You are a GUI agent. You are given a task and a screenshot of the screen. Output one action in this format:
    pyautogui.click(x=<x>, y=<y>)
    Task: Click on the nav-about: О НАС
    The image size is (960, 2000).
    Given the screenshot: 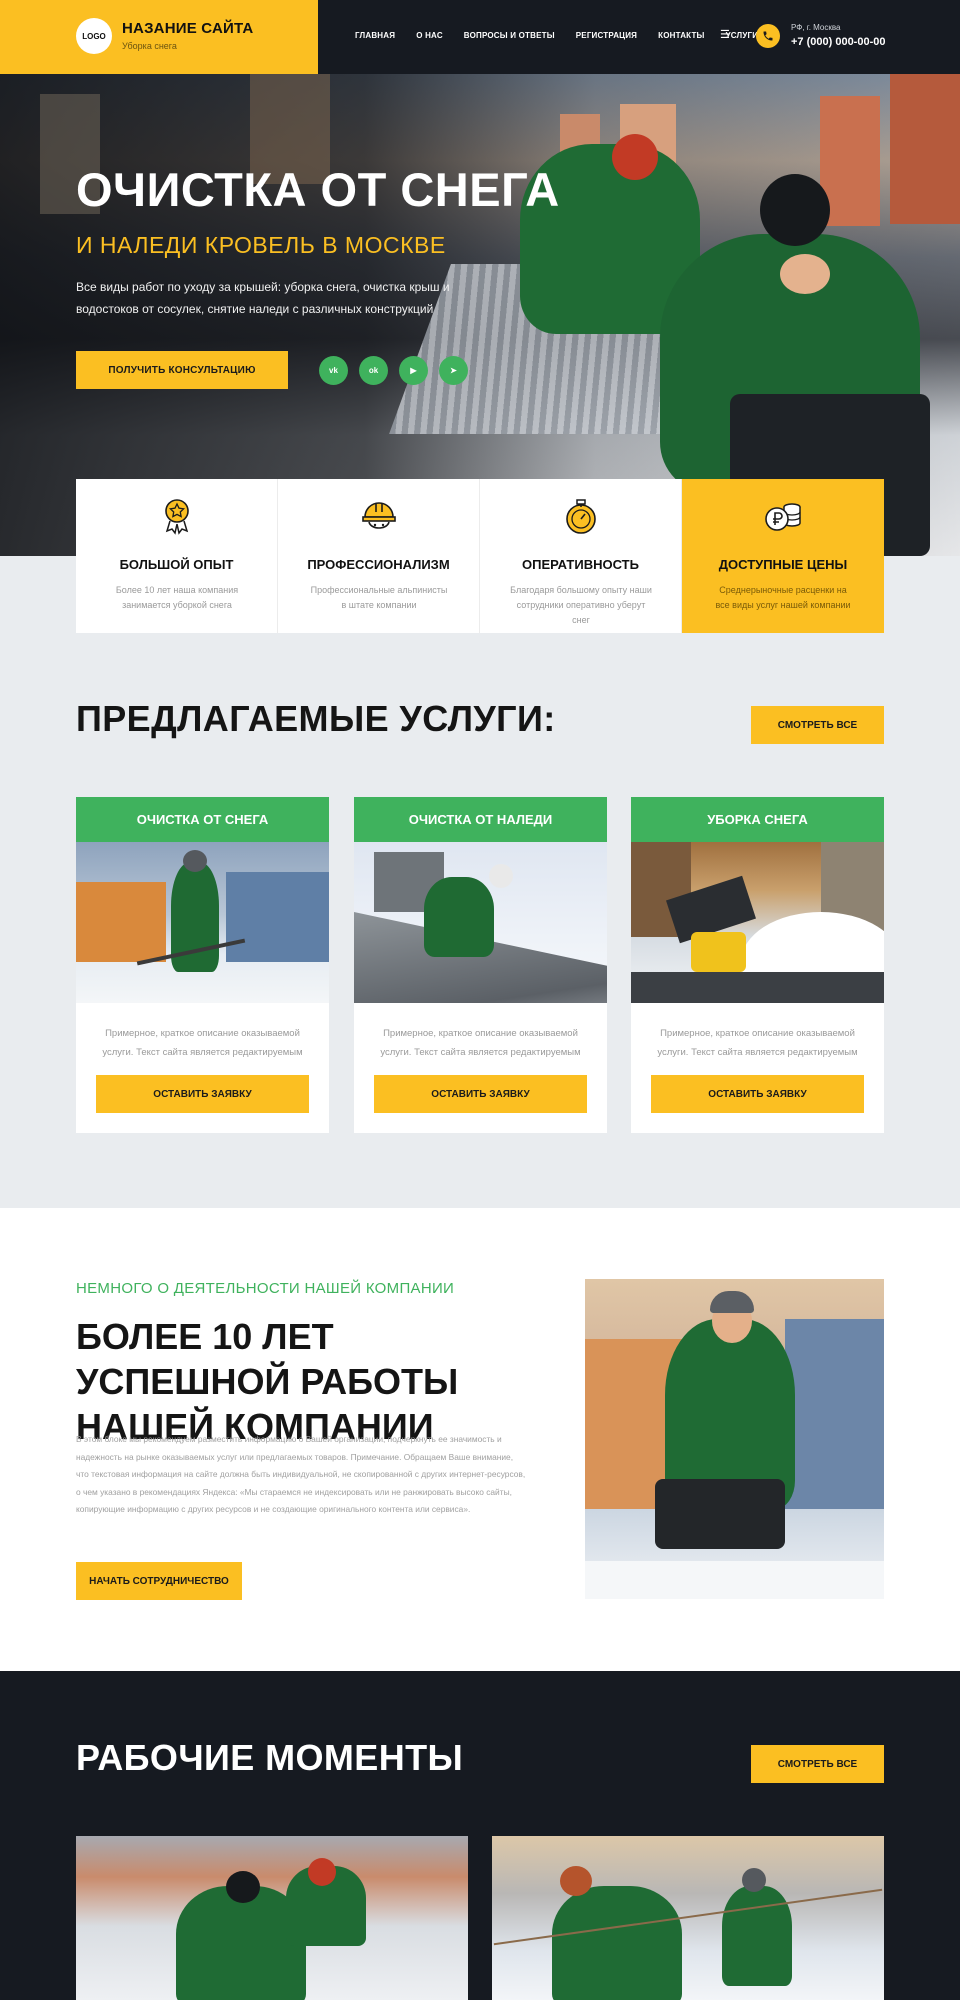 What is the action you would take?
    pyautogui.click(x=429, y=35)
    